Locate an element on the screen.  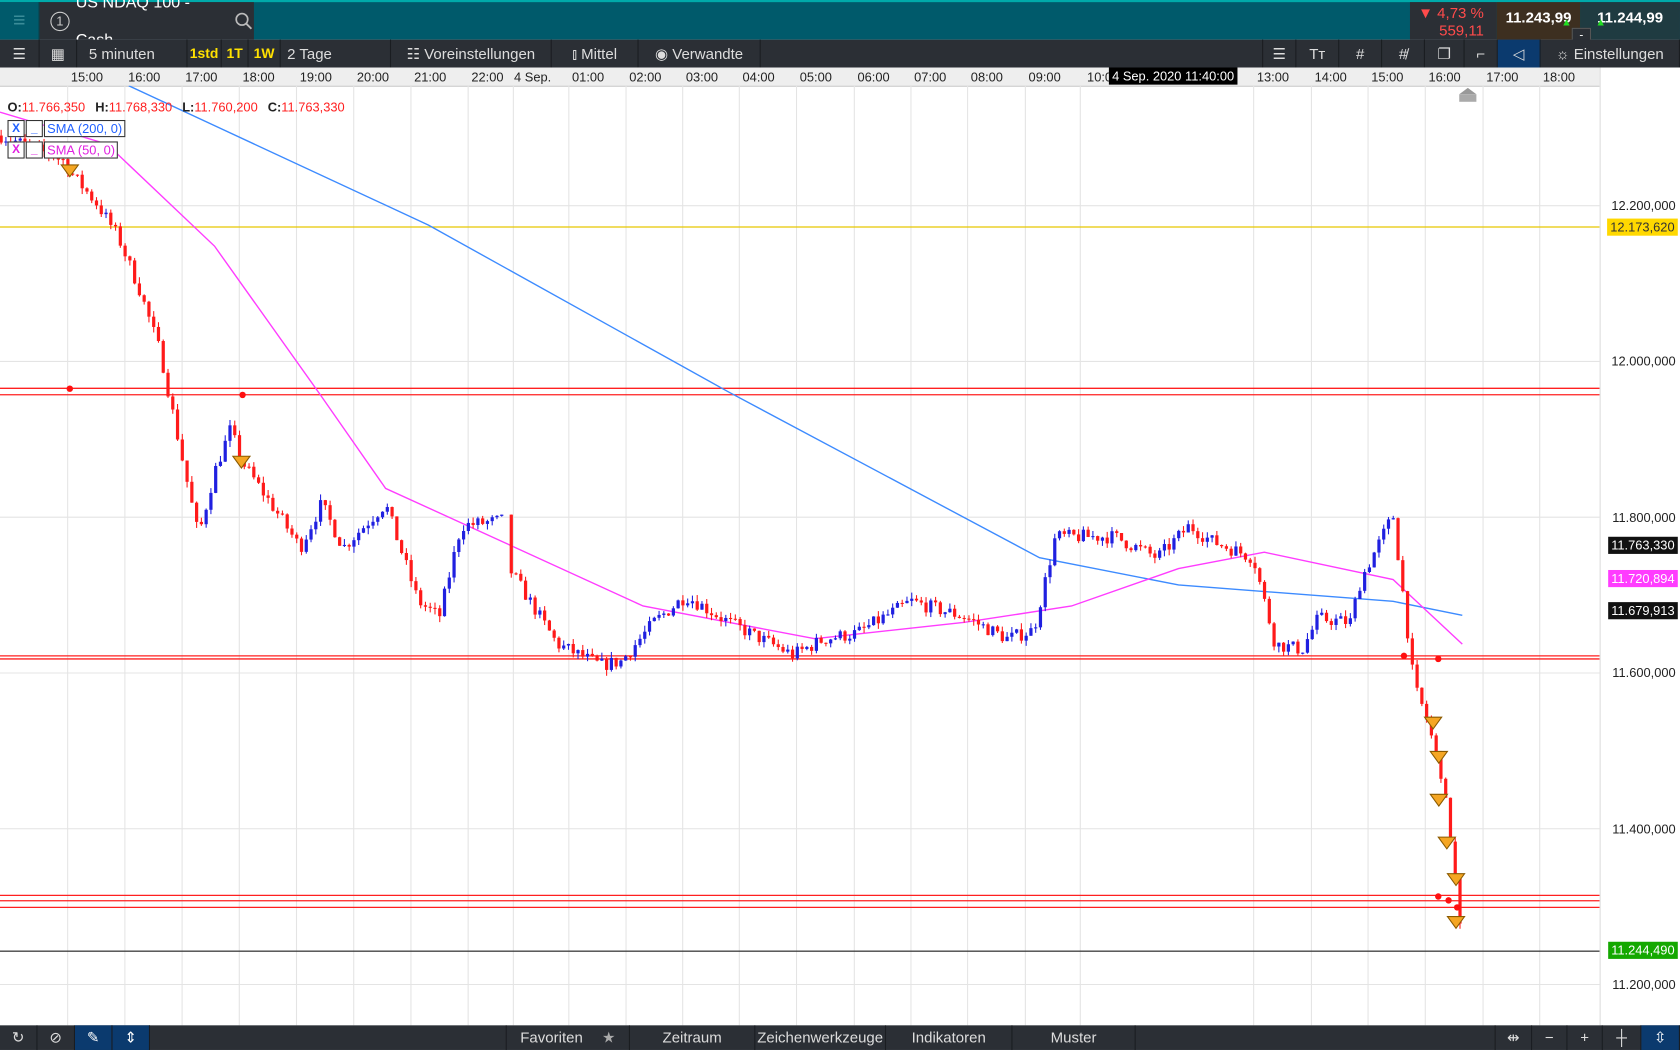
fit-button: ⇹ is located at coordinates (1513, 1037).